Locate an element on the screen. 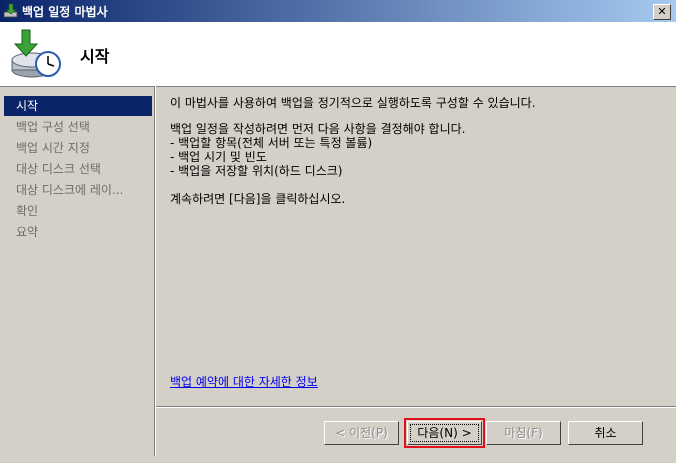 This screenshot has height=463, width=676. backup-clock-icon is located at coordinates (36, 53).